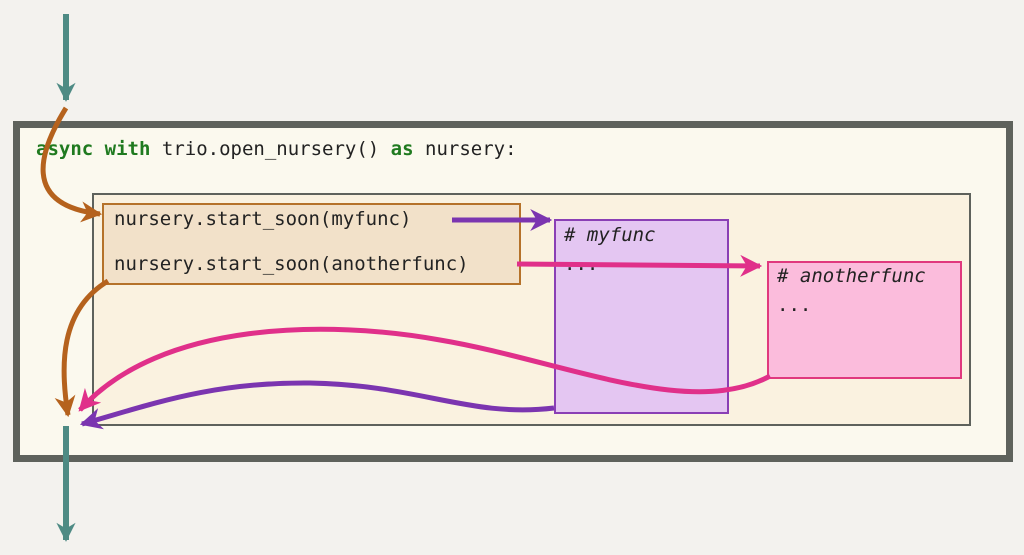 The height and width of the screenshot is (555, 1024). Describe the element at coordinates (270, 149) in the screenshot. I see `open-nursery-call: trio.open_nursery()` at that location.